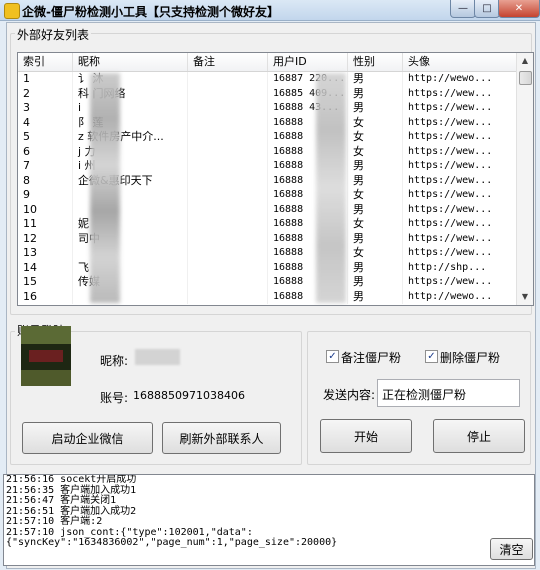 The width and height of the screenshot is (540, 570). I want to click on cell-index: 14, so click(45, 267).